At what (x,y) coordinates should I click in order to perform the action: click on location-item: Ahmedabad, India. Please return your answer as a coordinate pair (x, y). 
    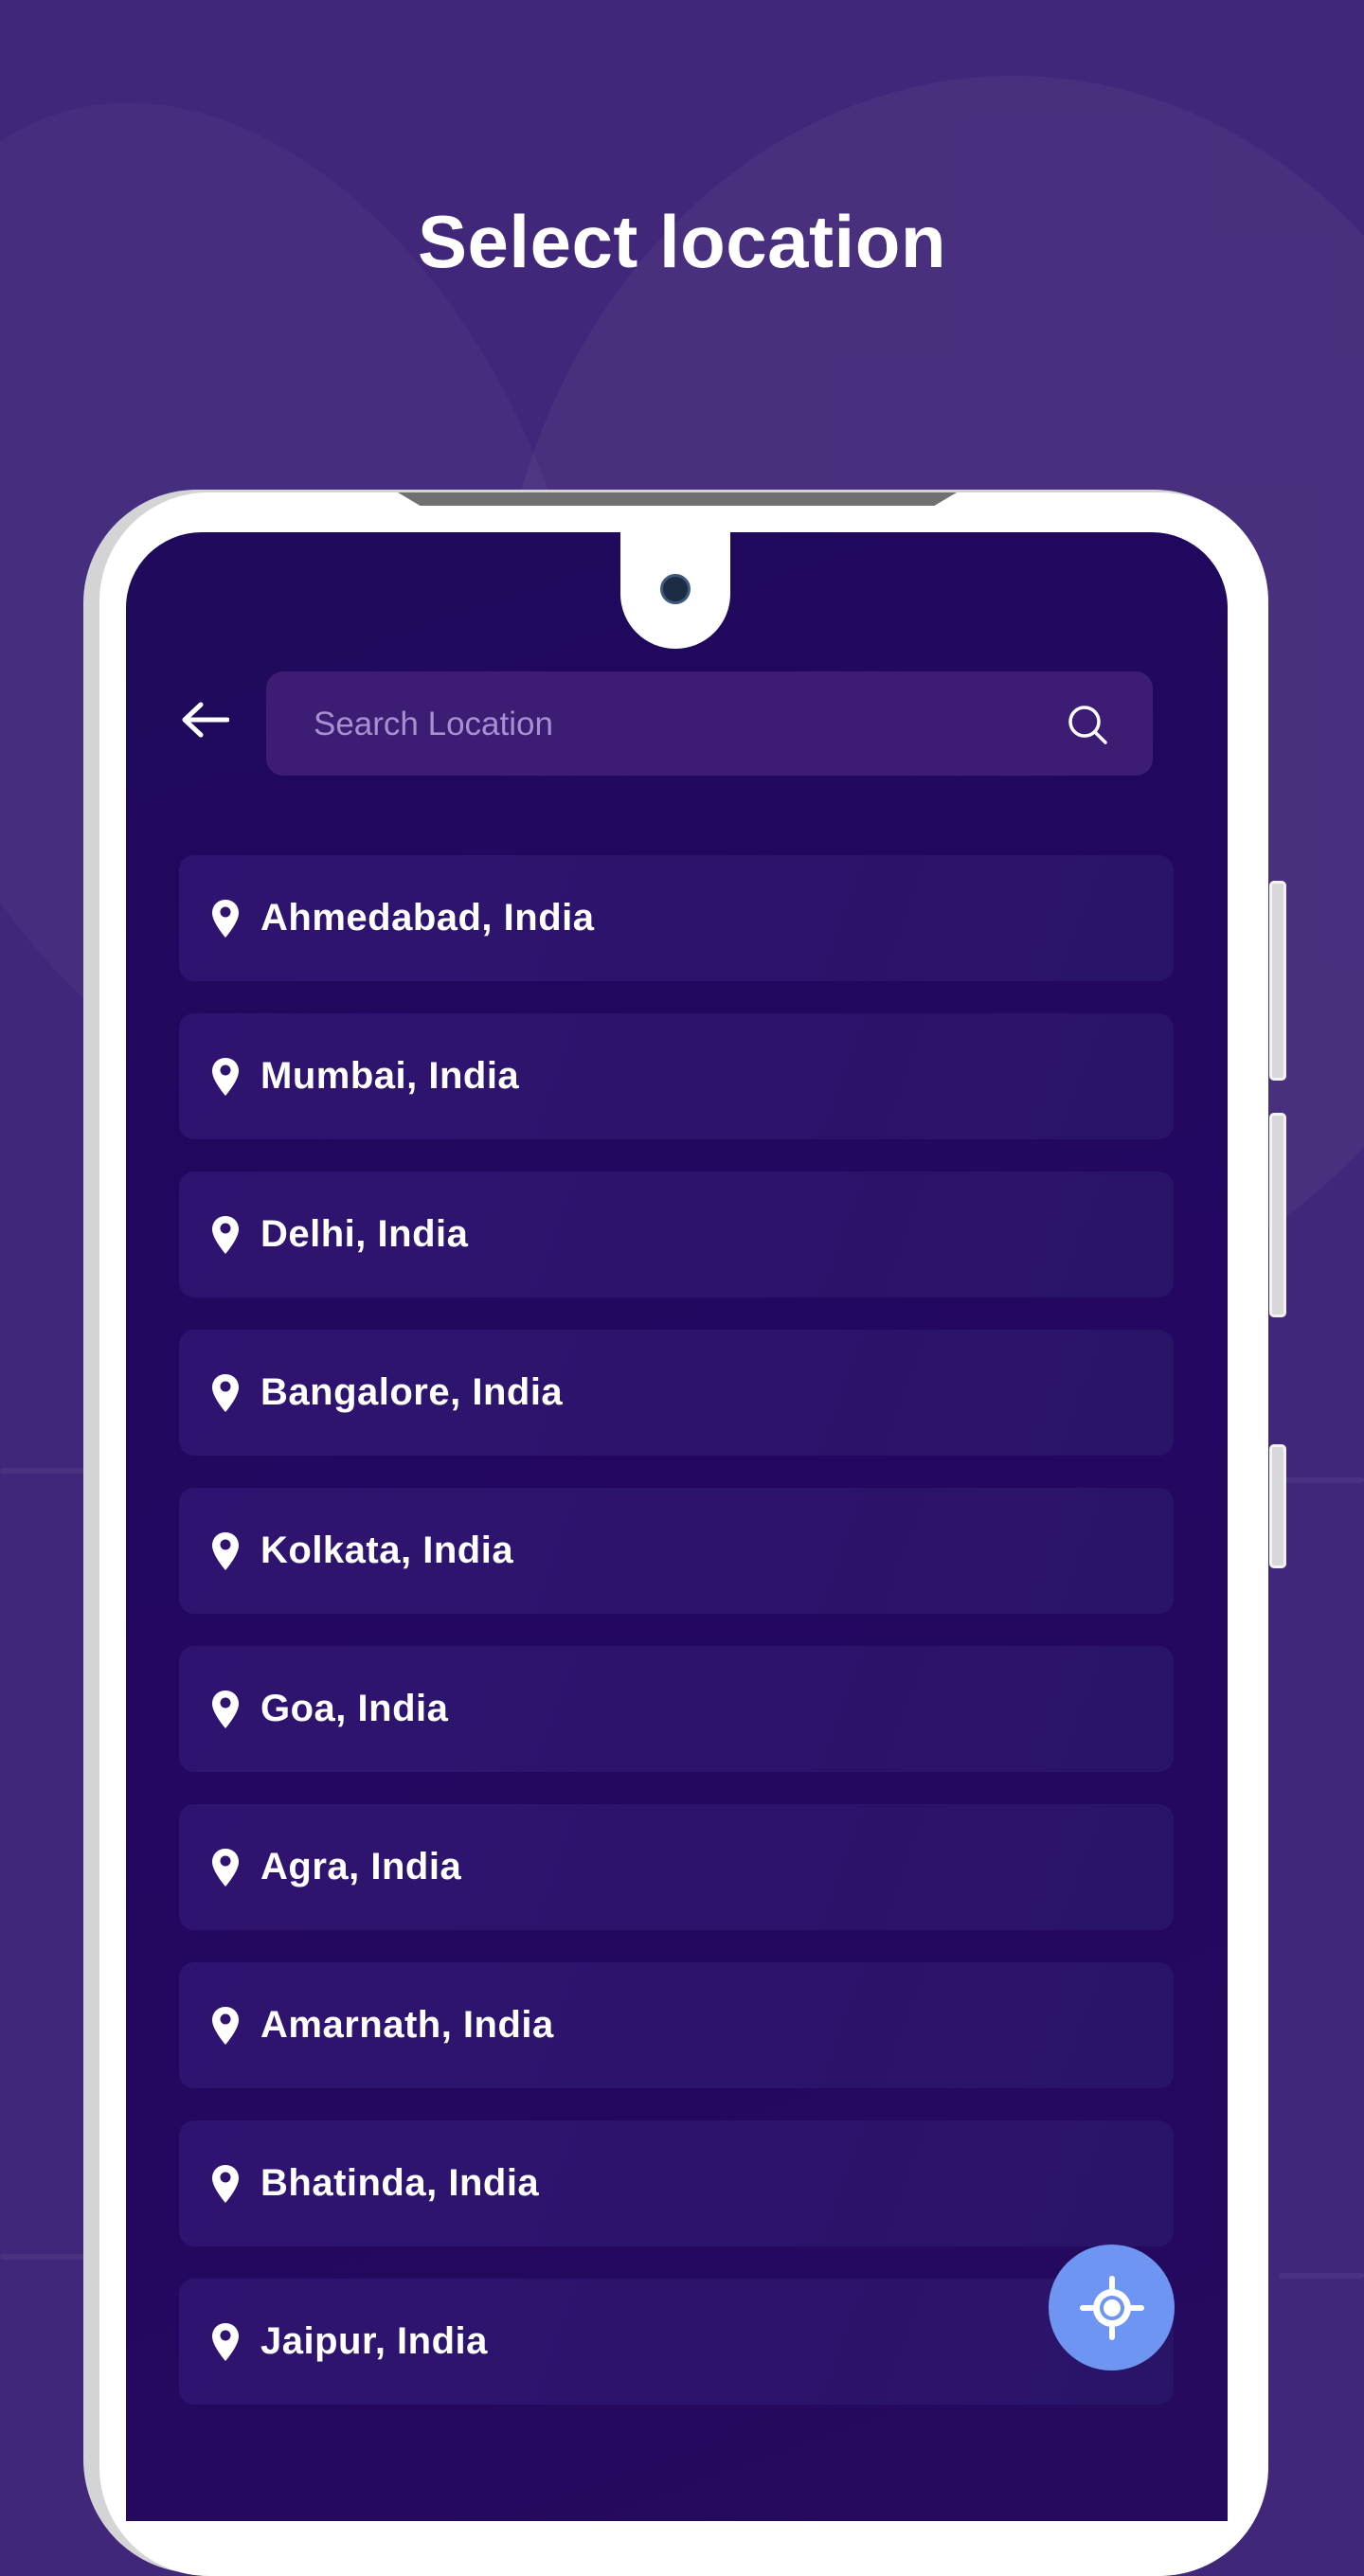
    Looking at the image, I should click on (676, 918).